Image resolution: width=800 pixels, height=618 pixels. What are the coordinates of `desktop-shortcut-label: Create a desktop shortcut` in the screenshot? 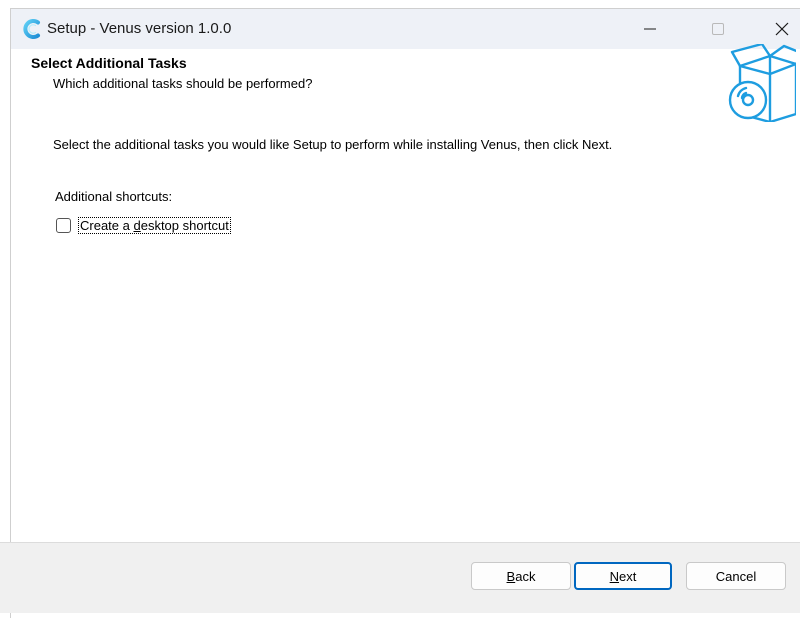 It's located at (154, 225).